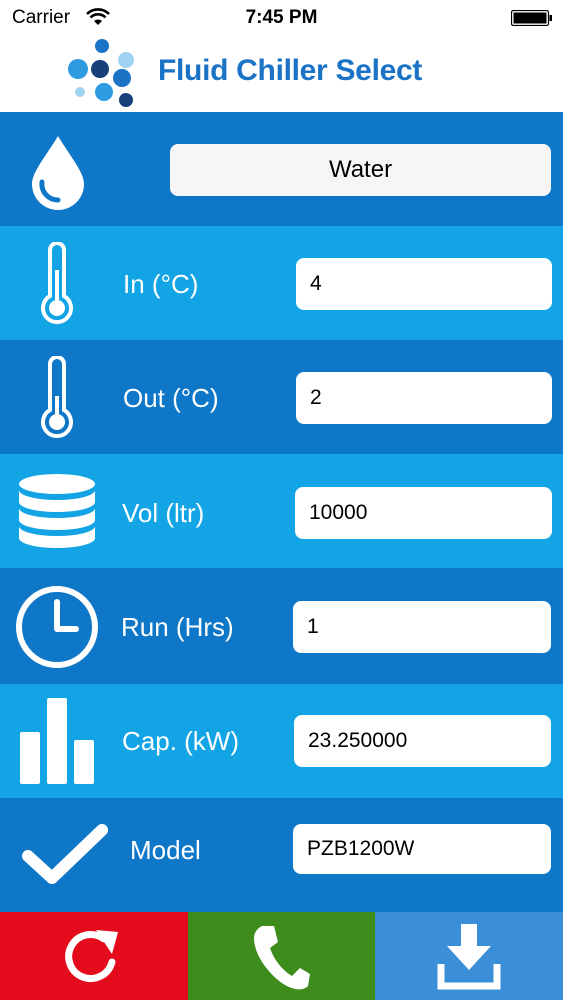  I want to click on app-title: Fluid Chiller Select, so click(290, 70).